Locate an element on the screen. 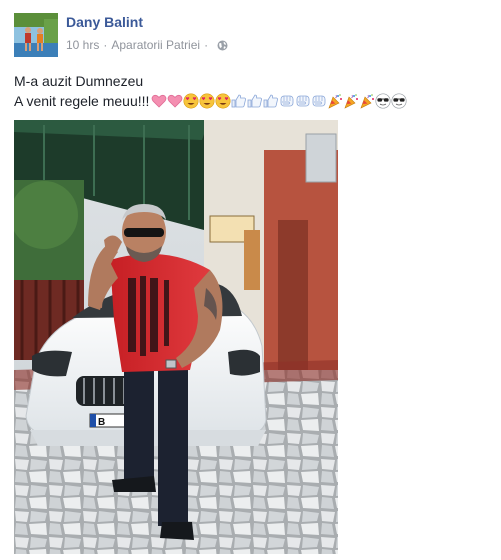  post-meta: 10 hrs · Aparatorii Patriei · is located at coordinates (147, 45).